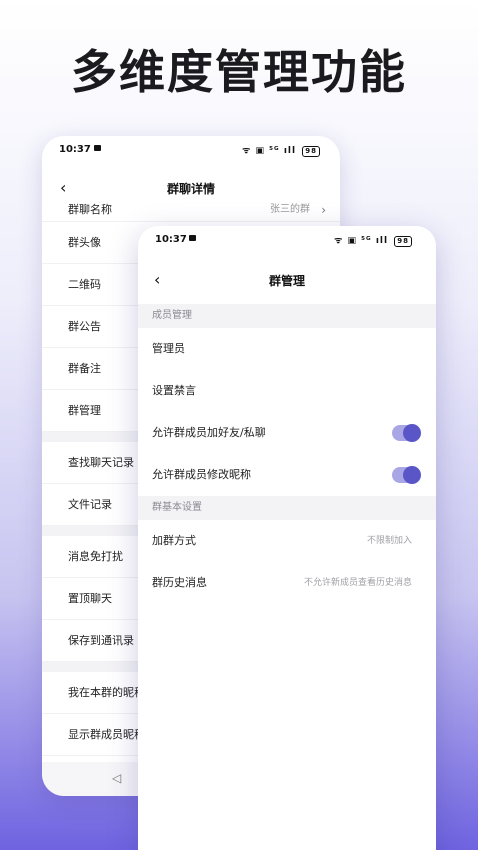 The image size is (478, 850). I want to click on row-label: 二维码, so click(84, 284).